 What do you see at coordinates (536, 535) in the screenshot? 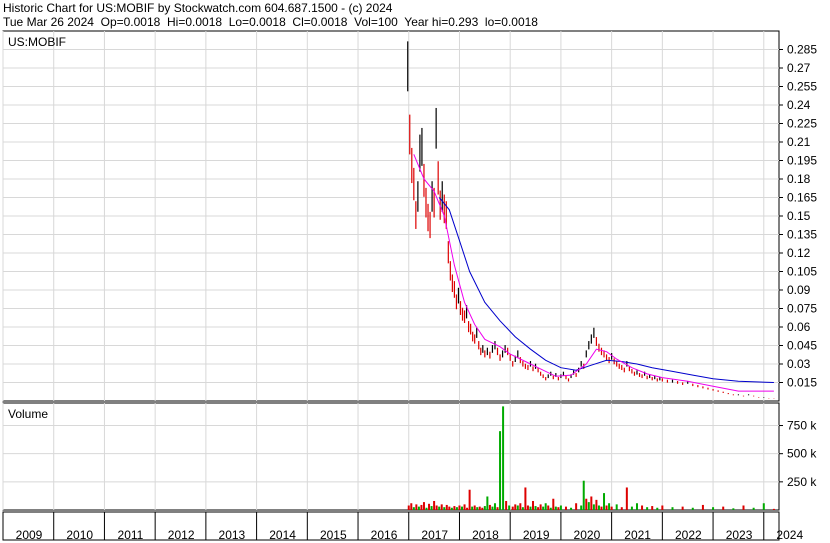
I see `x-axis-tick-label: 2019` at bounding box center [536, 535].